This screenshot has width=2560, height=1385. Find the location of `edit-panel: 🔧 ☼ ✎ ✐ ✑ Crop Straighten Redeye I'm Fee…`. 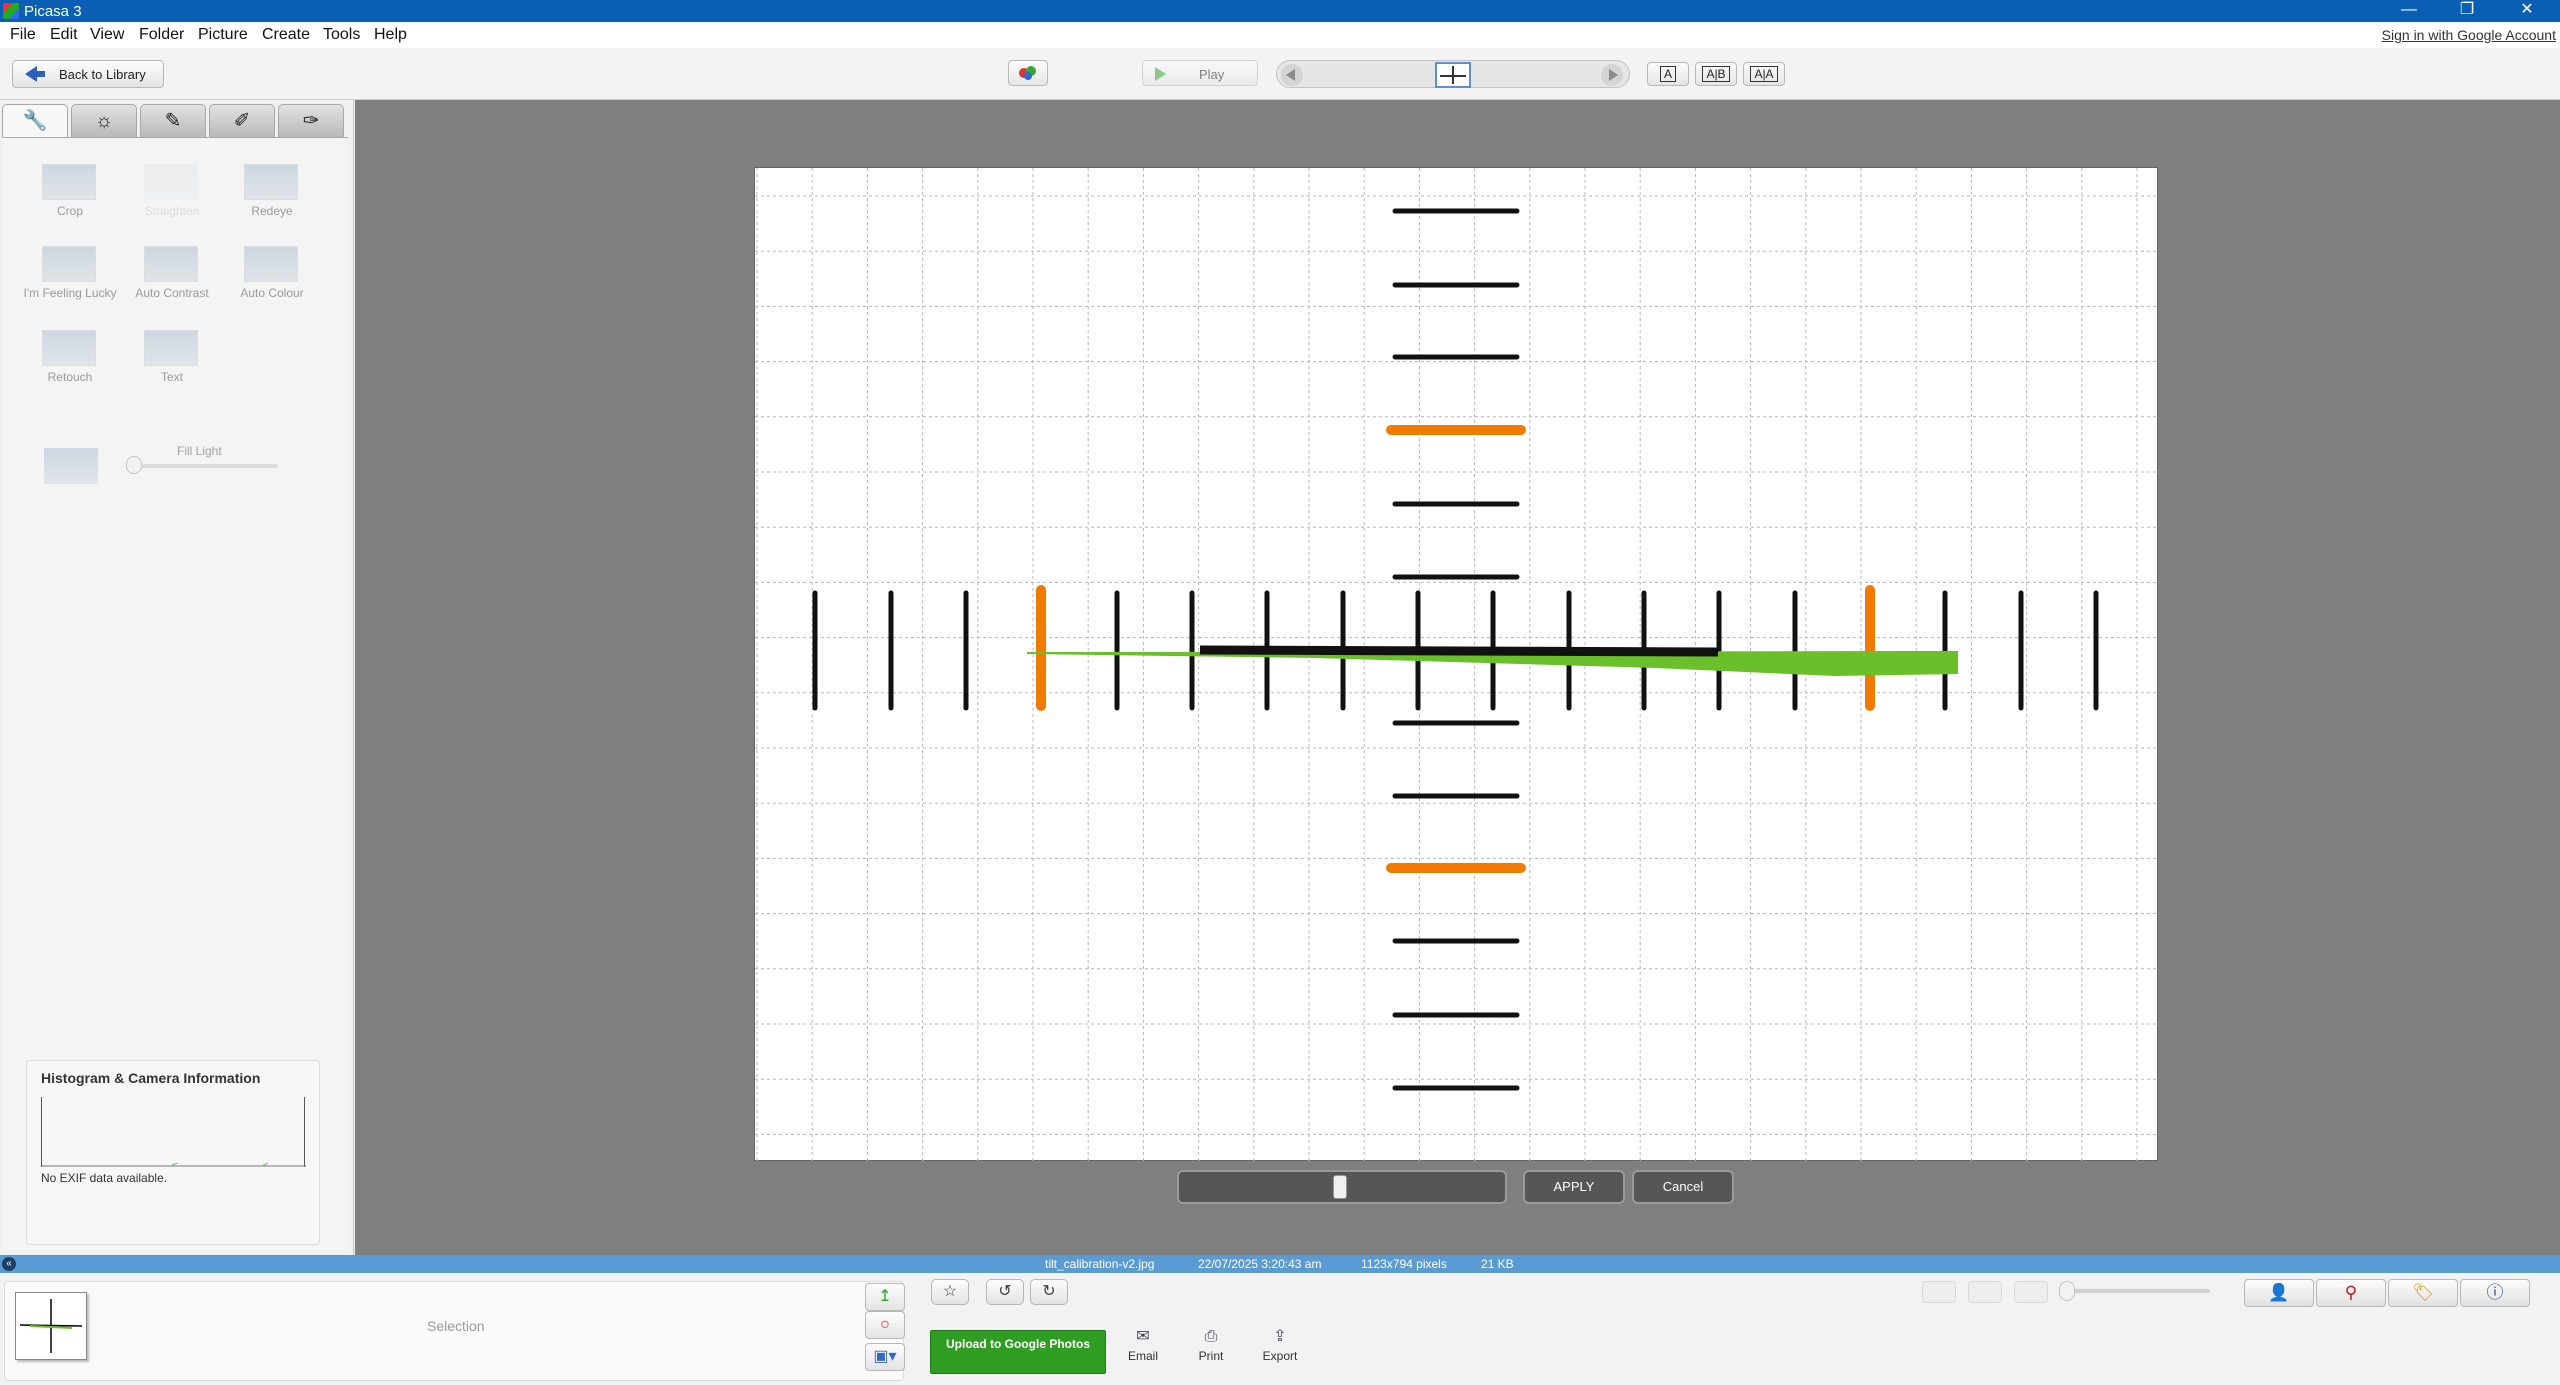

edit-panel: 🔧 ☼ ✎ ✐ ✑ Crop Straighten Redeye I'm Fee… is located at coordinates (177, 677).